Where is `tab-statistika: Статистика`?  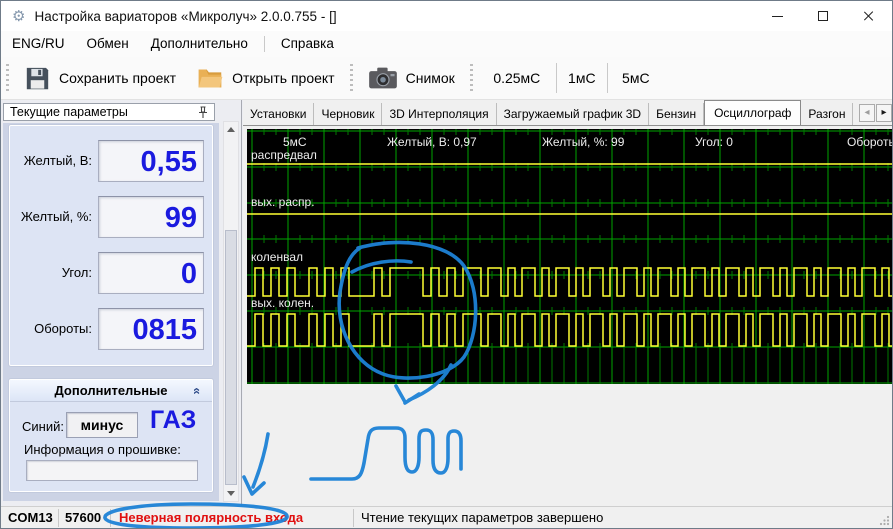 tab-statistika: Статистика is located at coordinates (854, 114).